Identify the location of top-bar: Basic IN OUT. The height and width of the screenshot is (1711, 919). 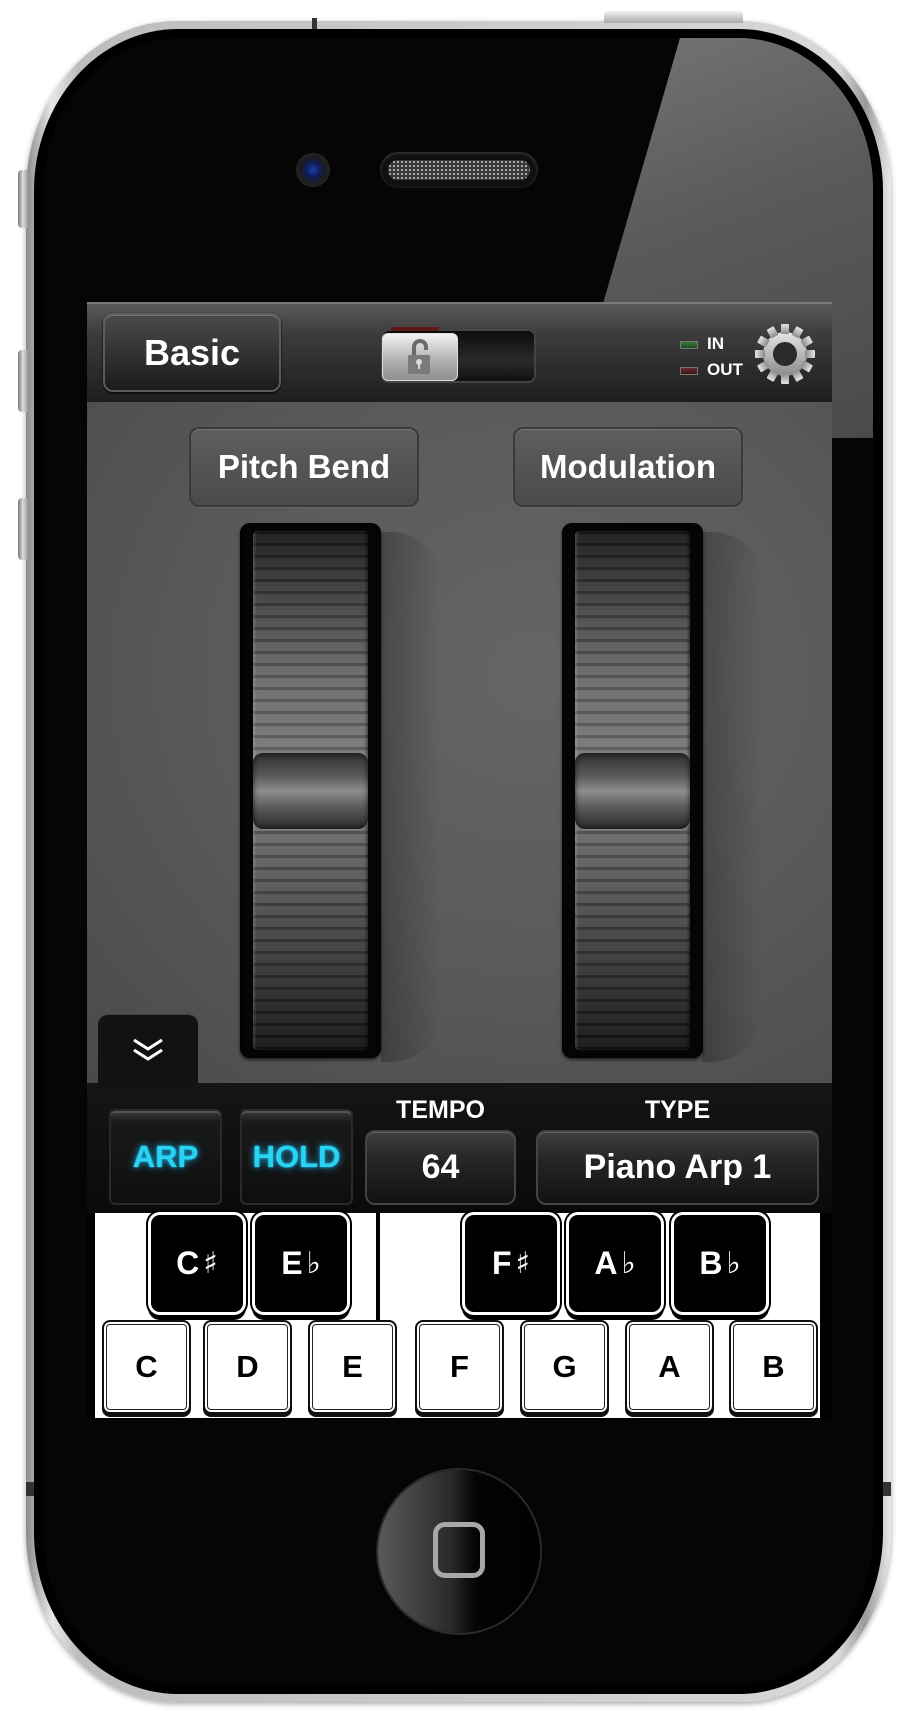
(459, 352).